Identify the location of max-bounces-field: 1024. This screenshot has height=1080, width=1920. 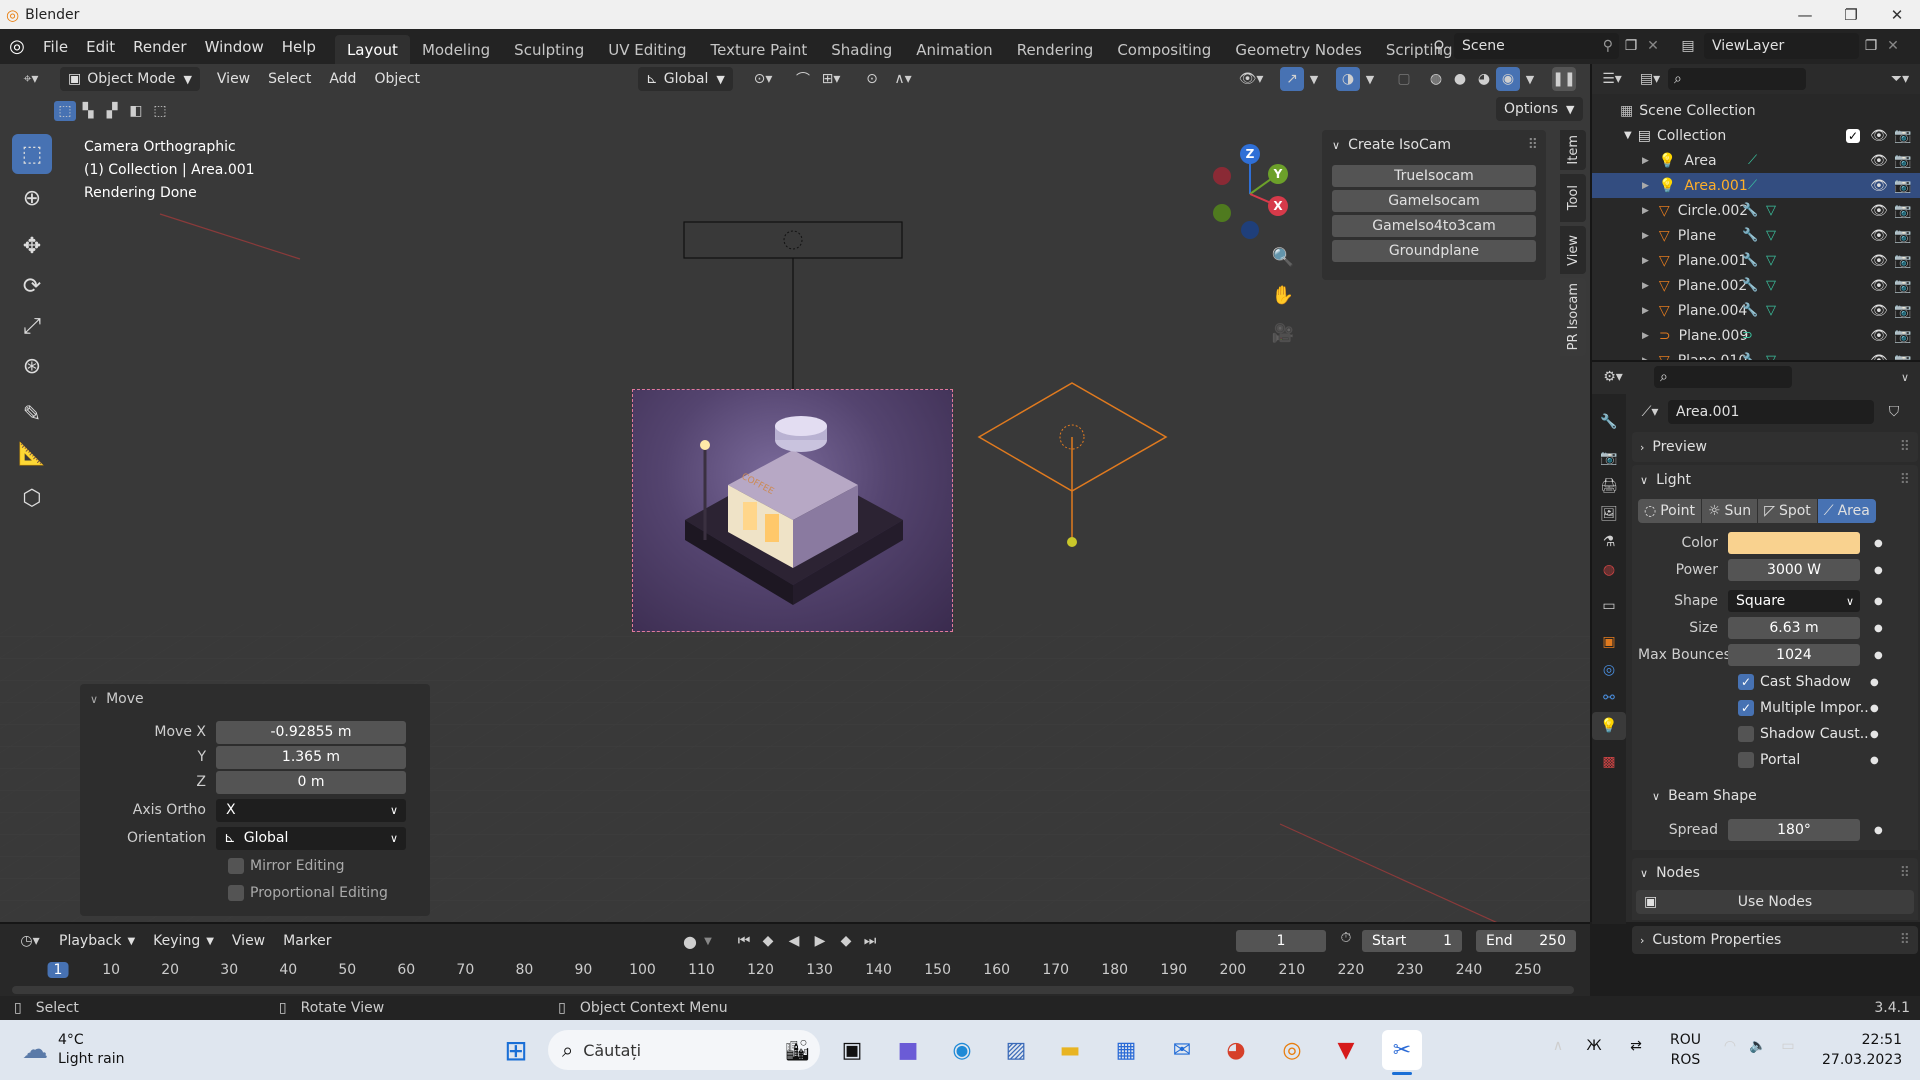
(1794, 655).